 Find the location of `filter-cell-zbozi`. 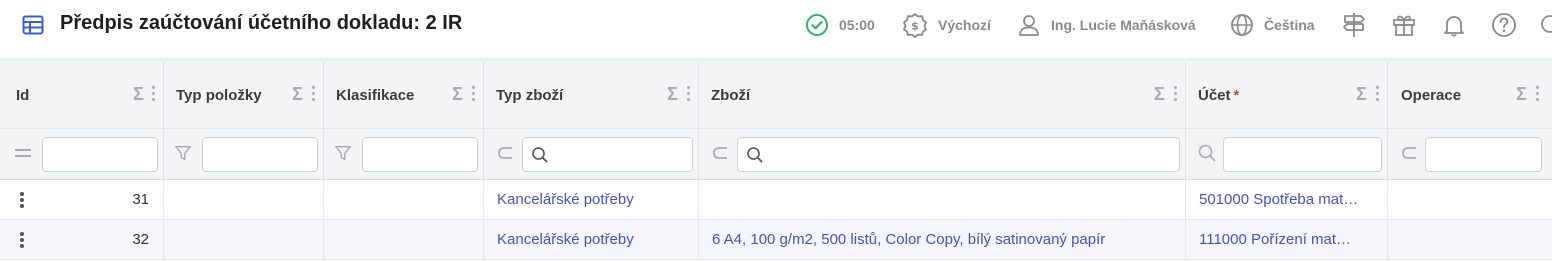

filter-cell-zbozi is located at coordinates (942, 154).